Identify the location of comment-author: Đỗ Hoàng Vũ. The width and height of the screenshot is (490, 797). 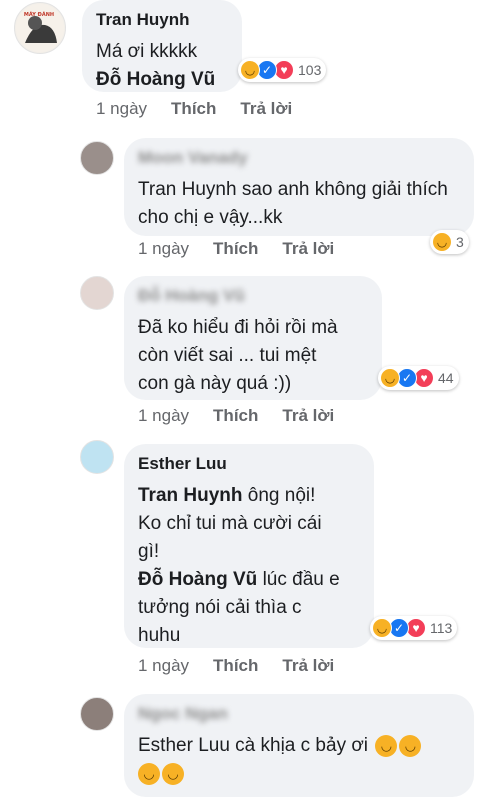
(253, 296).